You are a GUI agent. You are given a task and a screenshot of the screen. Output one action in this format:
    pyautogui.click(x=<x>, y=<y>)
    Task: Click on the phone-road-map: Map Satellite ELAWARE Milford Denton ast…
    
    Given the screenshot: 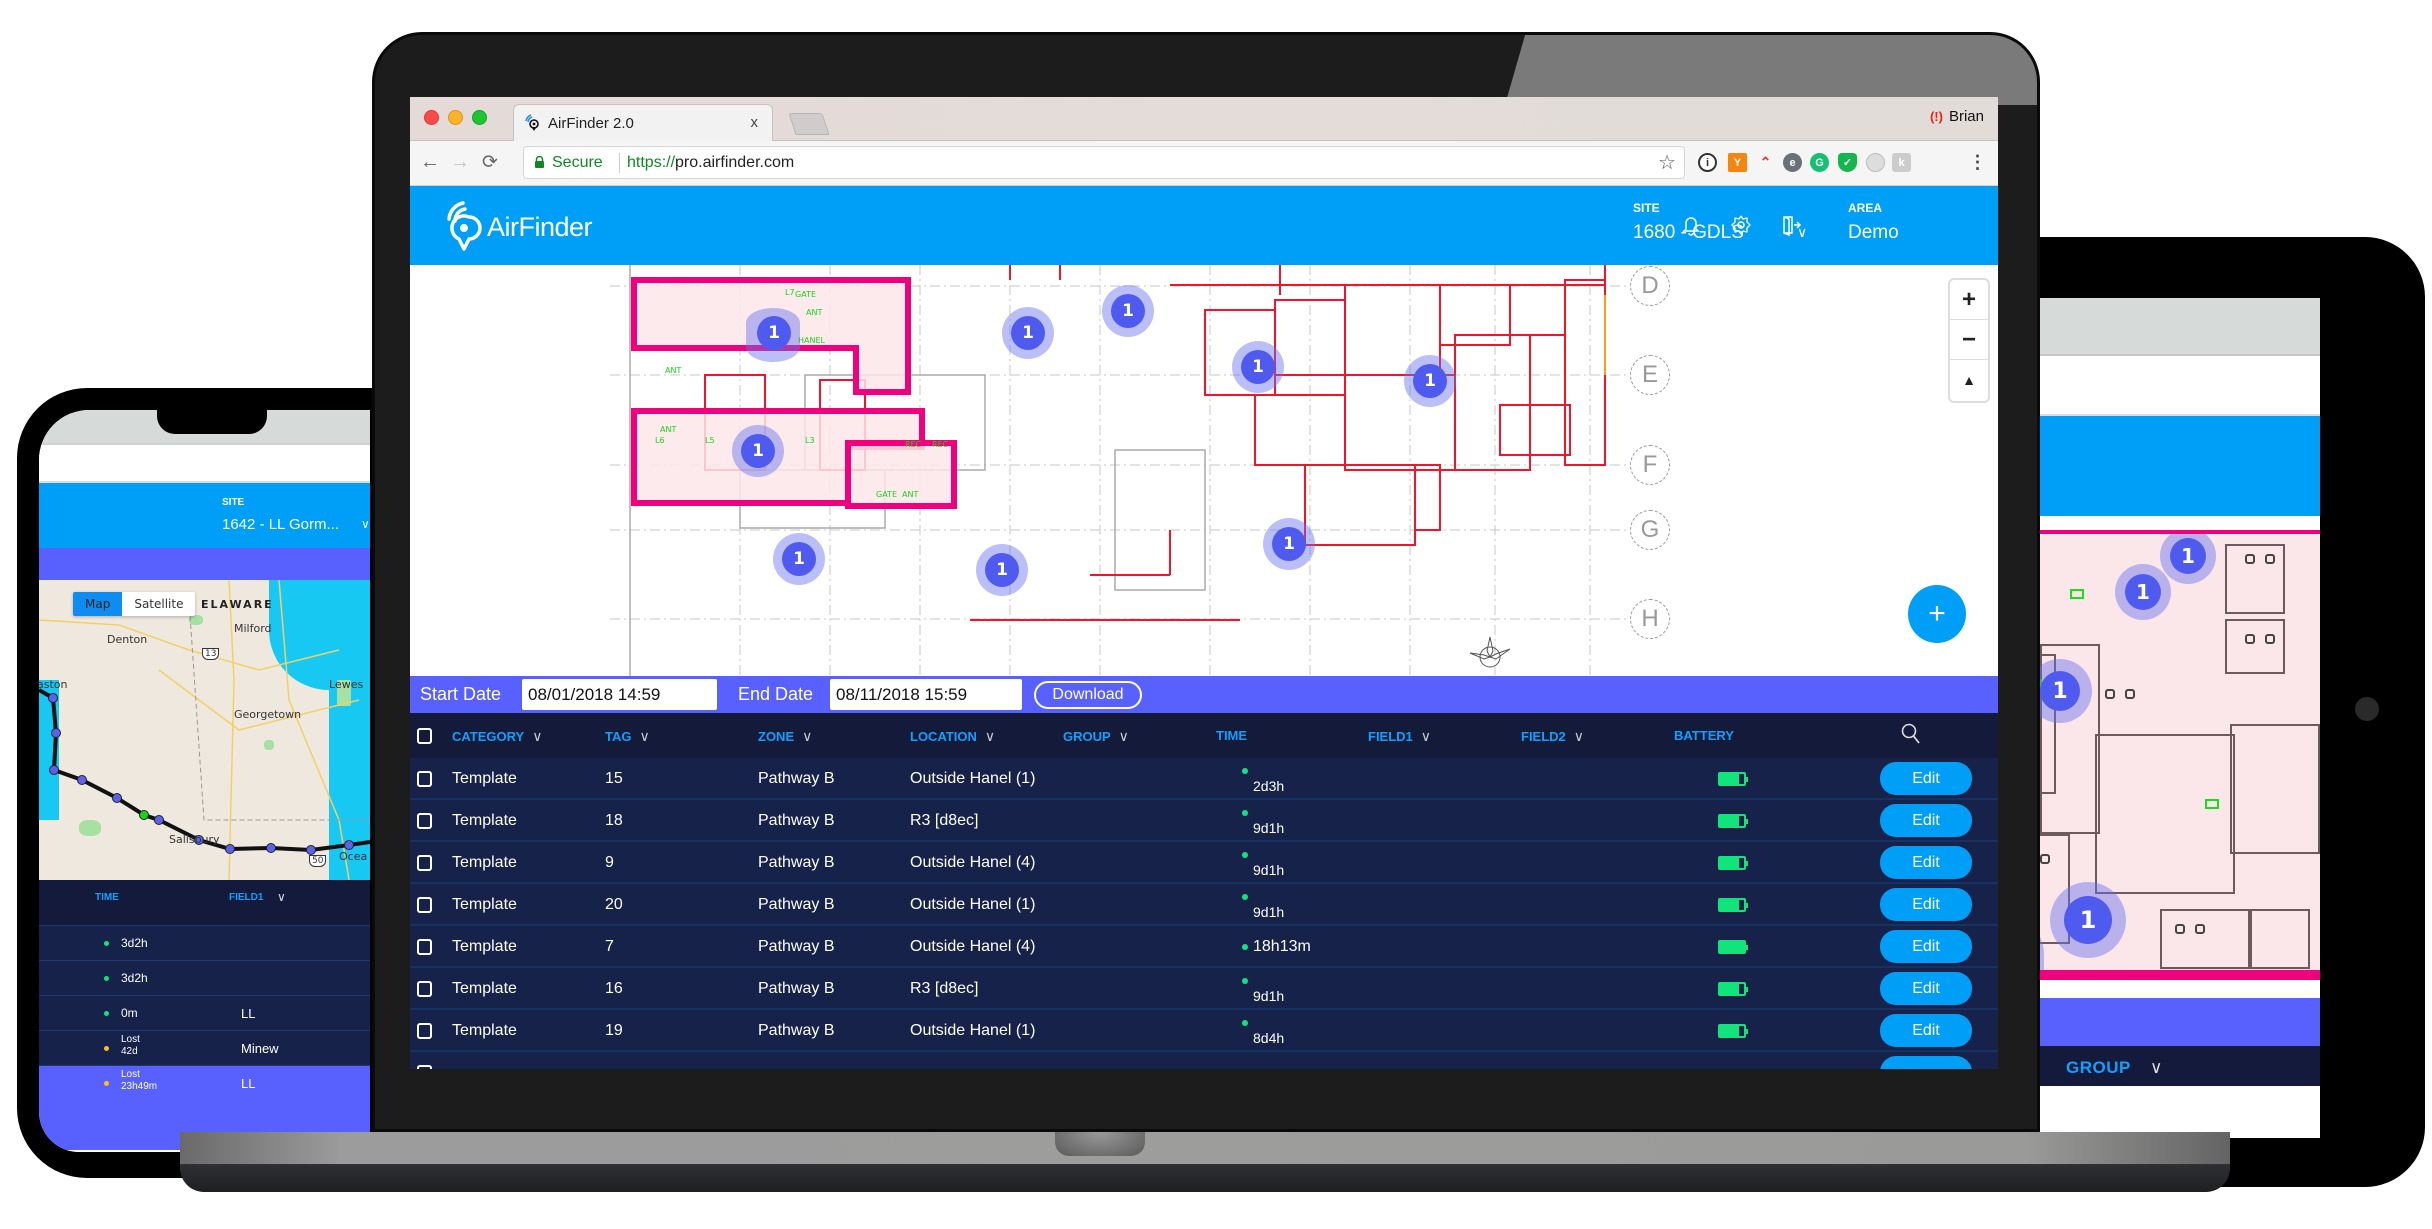 What is the action you would take?
    pyautogui.click(x=204, y=730)
    